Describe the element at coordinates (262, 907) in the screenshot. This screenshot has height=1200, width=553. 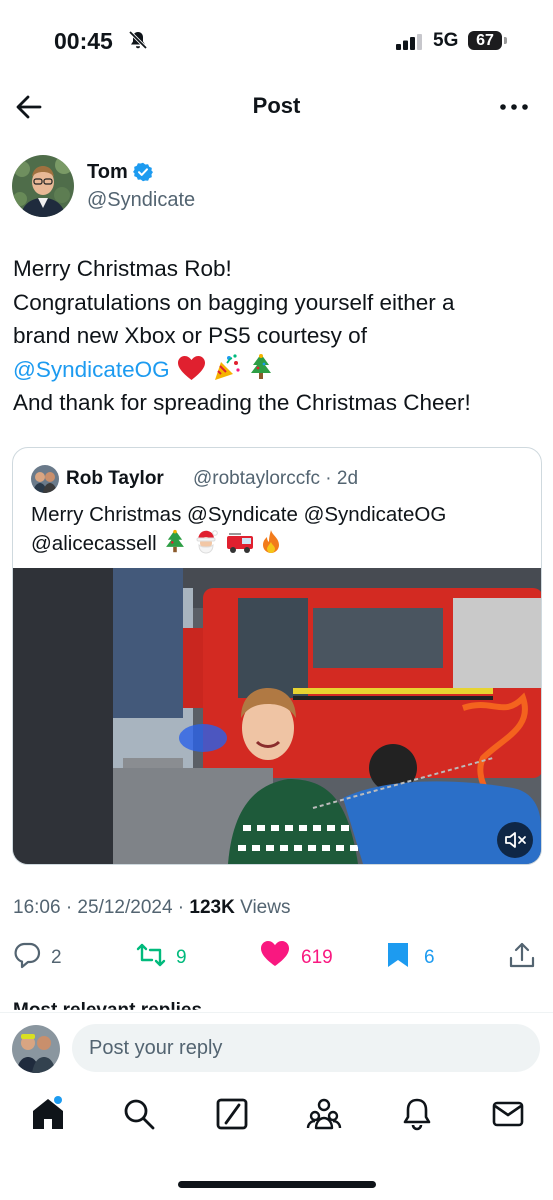
I see `views-label: Views` at that location.